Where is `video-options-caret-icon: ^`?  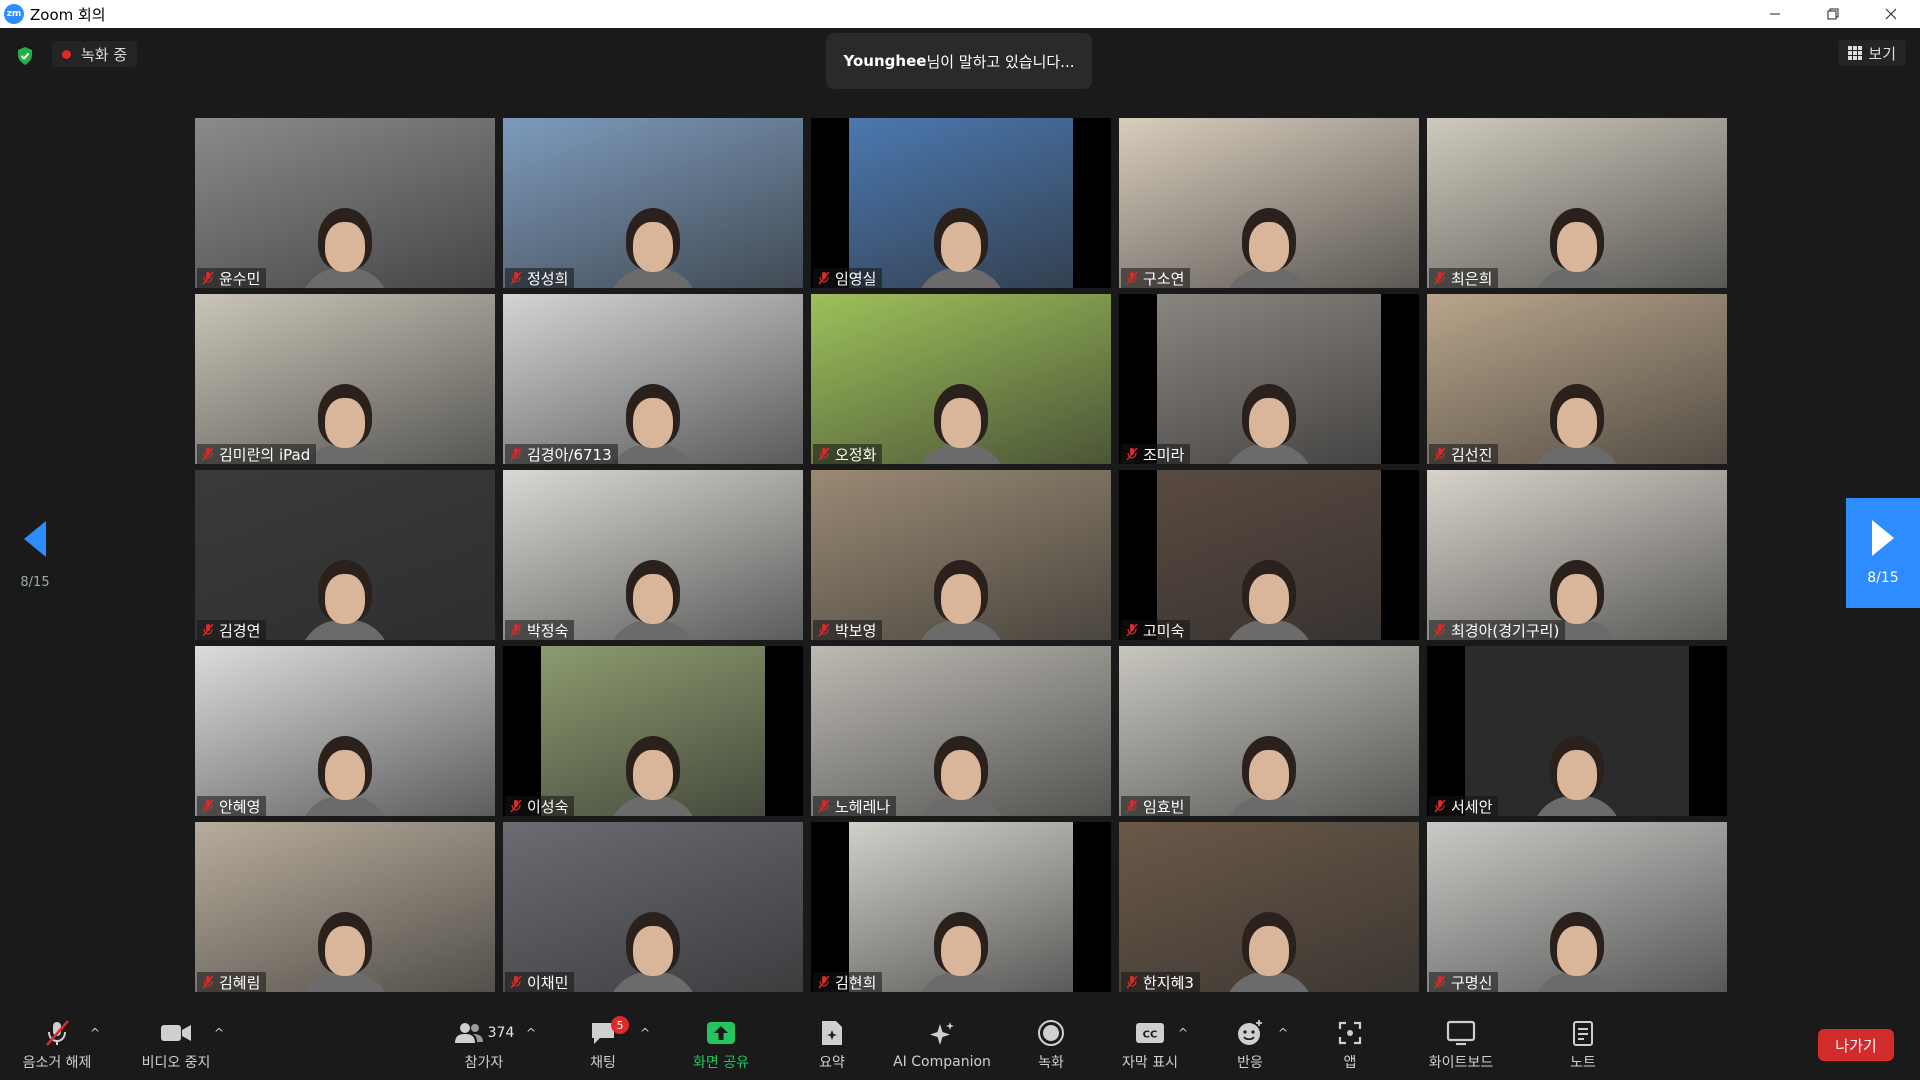
video-options-caret-icon: ^ is located at coordinates (219, 1033).